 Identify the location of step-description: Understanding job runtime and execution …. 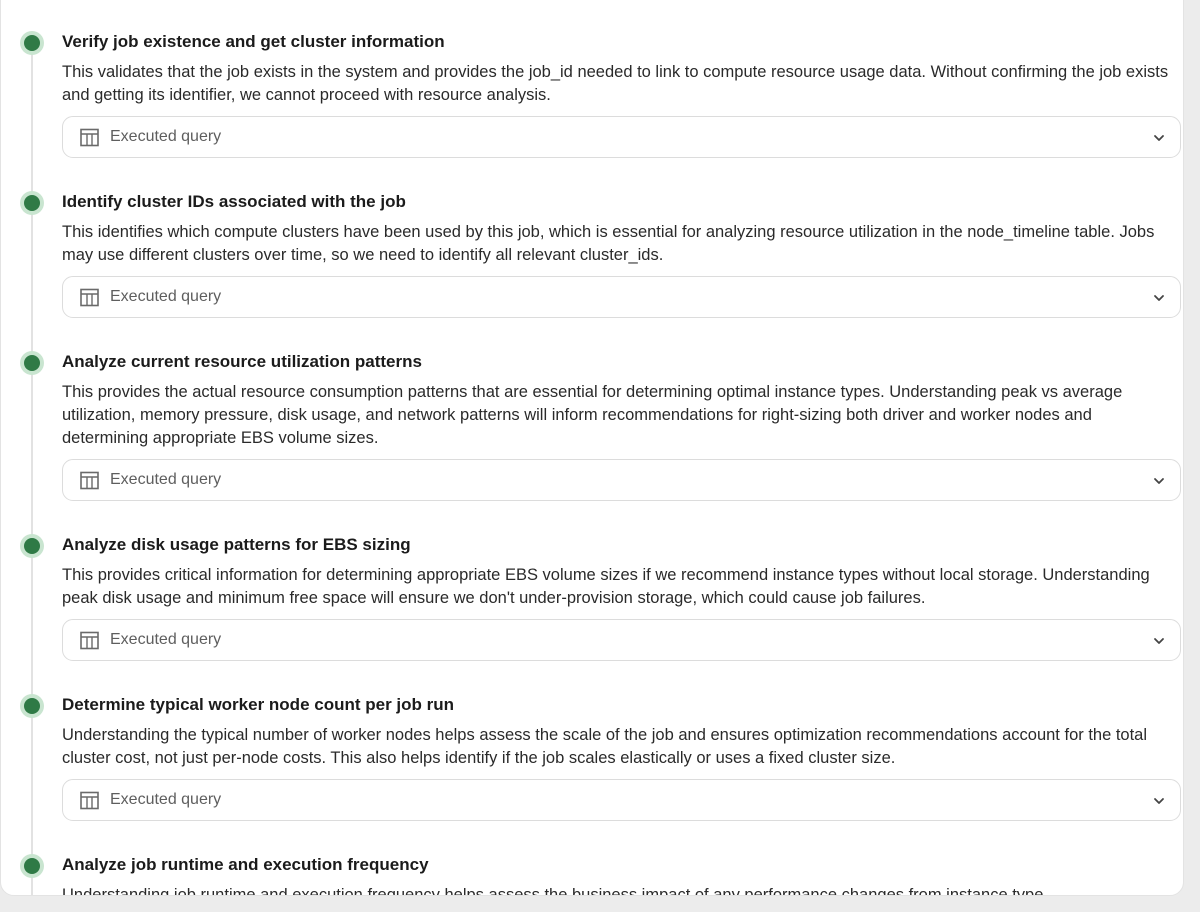
(553, 891).